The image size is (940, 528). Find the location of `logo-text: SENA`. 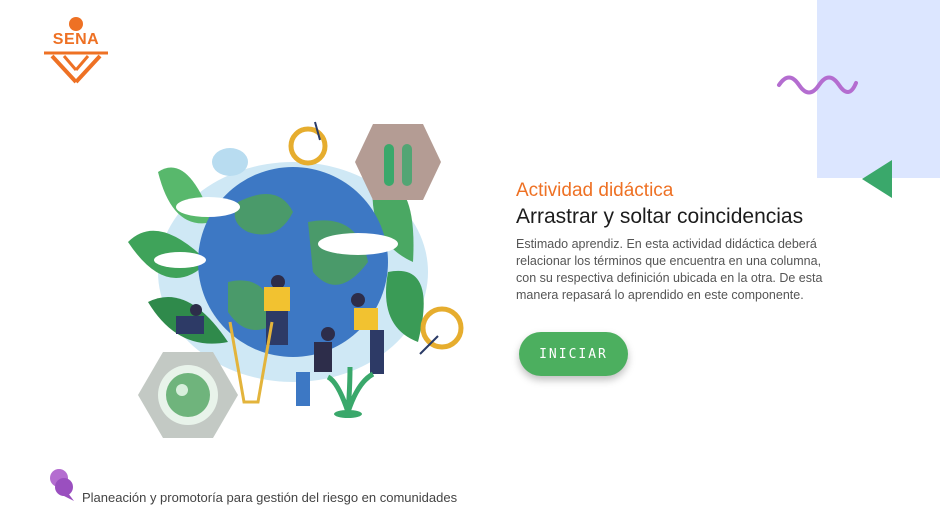

logo-text: SENA is located at coordinates (76, 39).